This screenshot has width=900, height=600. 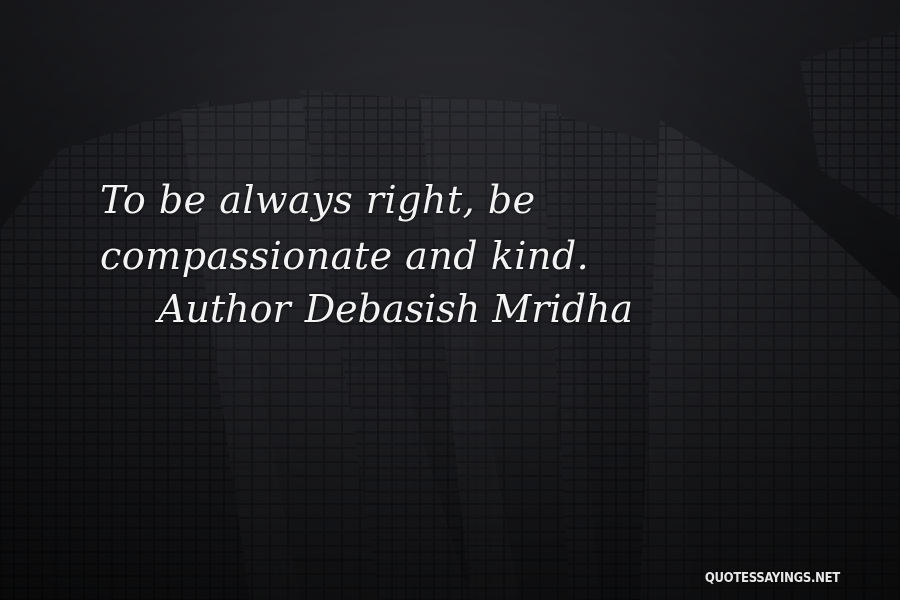 What do you see at coordinates (772, 578) in the screenshot?
I see `watermark: QUOTESSAYINGS.NET` at bounding box center [772, 578].